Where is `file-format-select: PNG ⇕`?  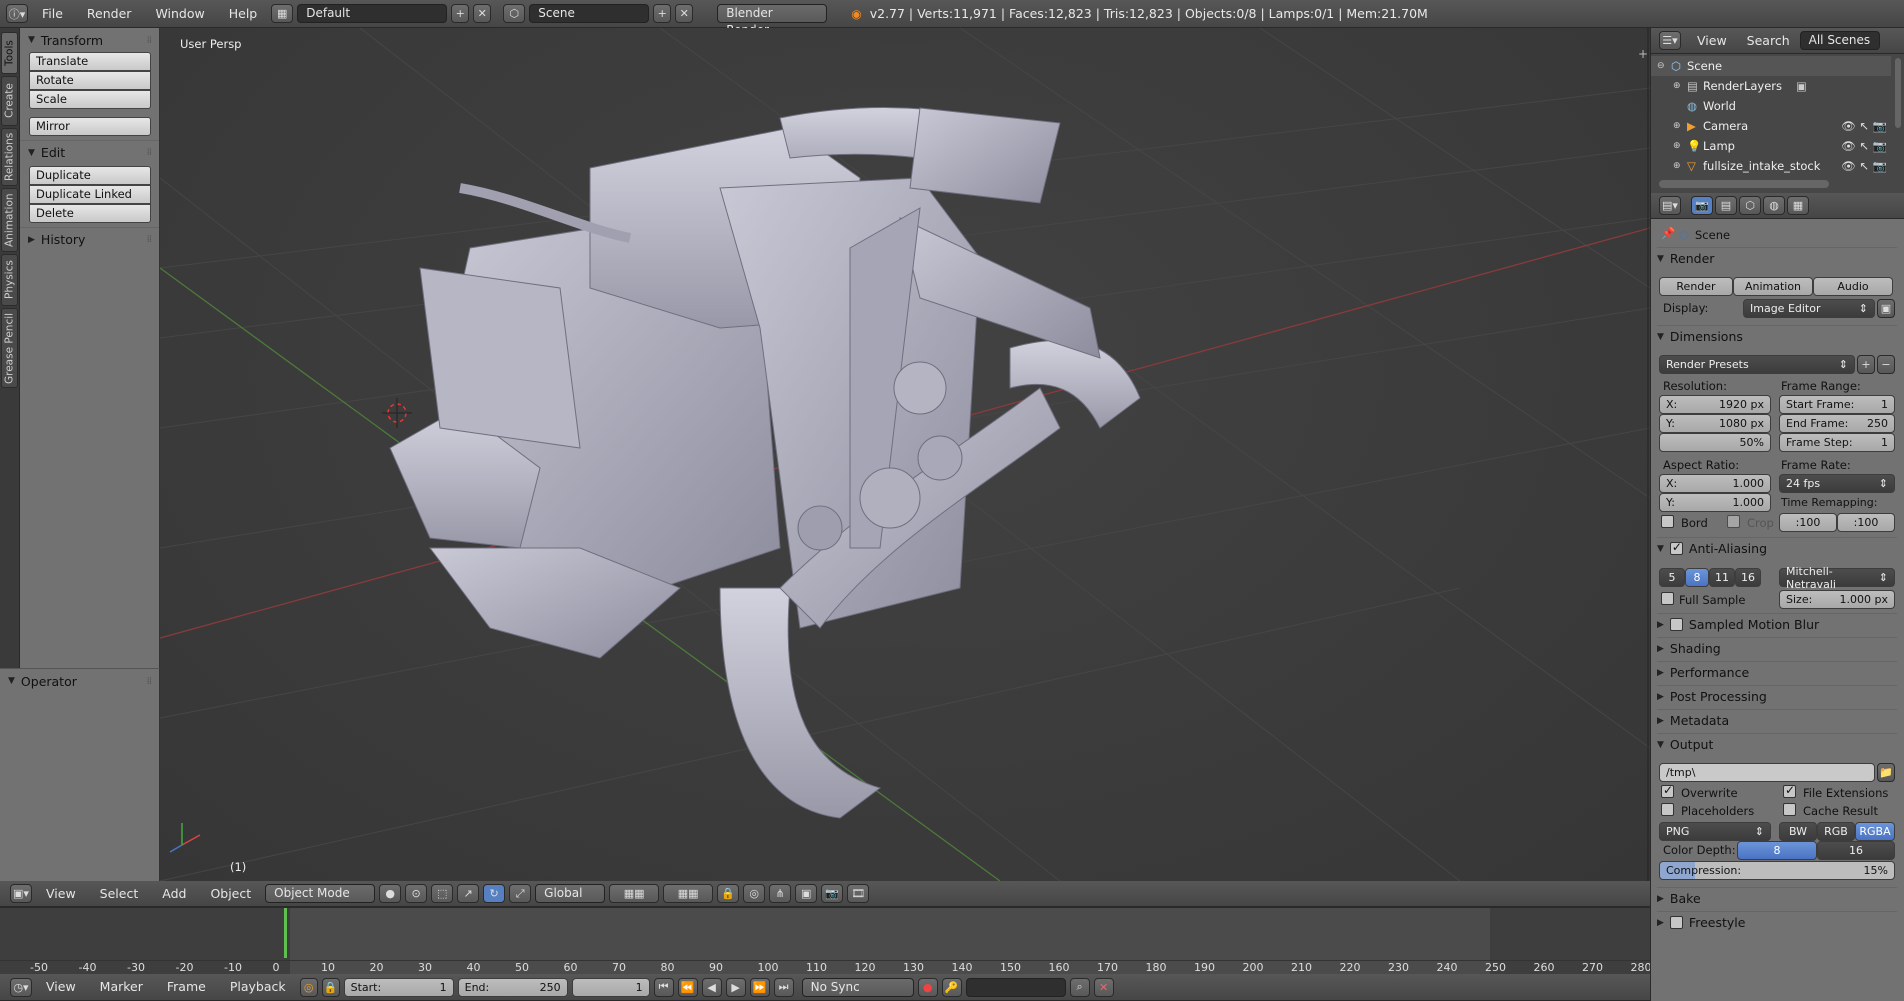
file-format-select: PNG ⇕ is located at coordinates (1715, 831).